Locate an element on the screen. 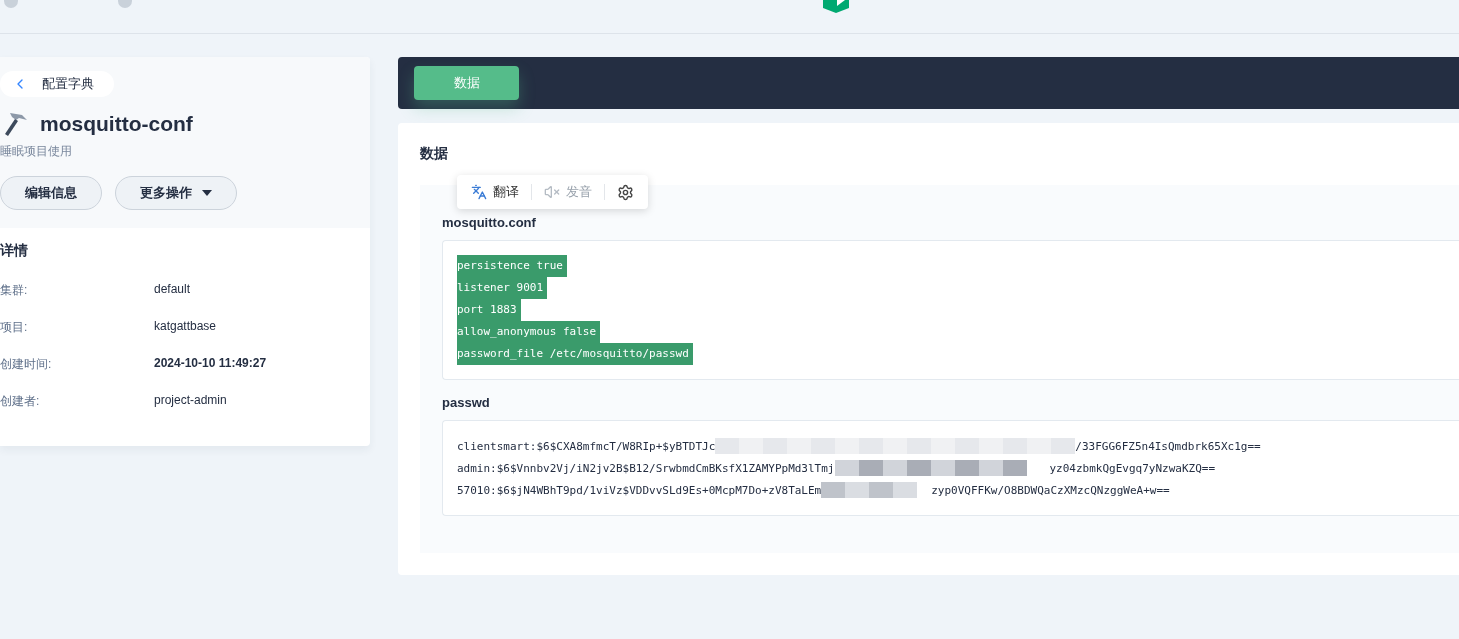  entry-key: passwd is located at coordinates (950, 402).